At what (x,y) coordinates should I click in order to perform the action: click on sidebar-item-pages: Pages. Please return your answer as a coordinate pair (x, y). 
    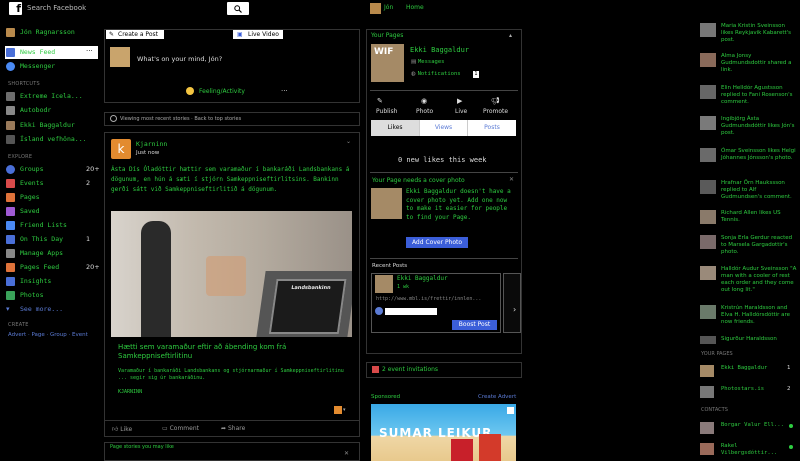
    Looking at the image, I should click on (52, 197).